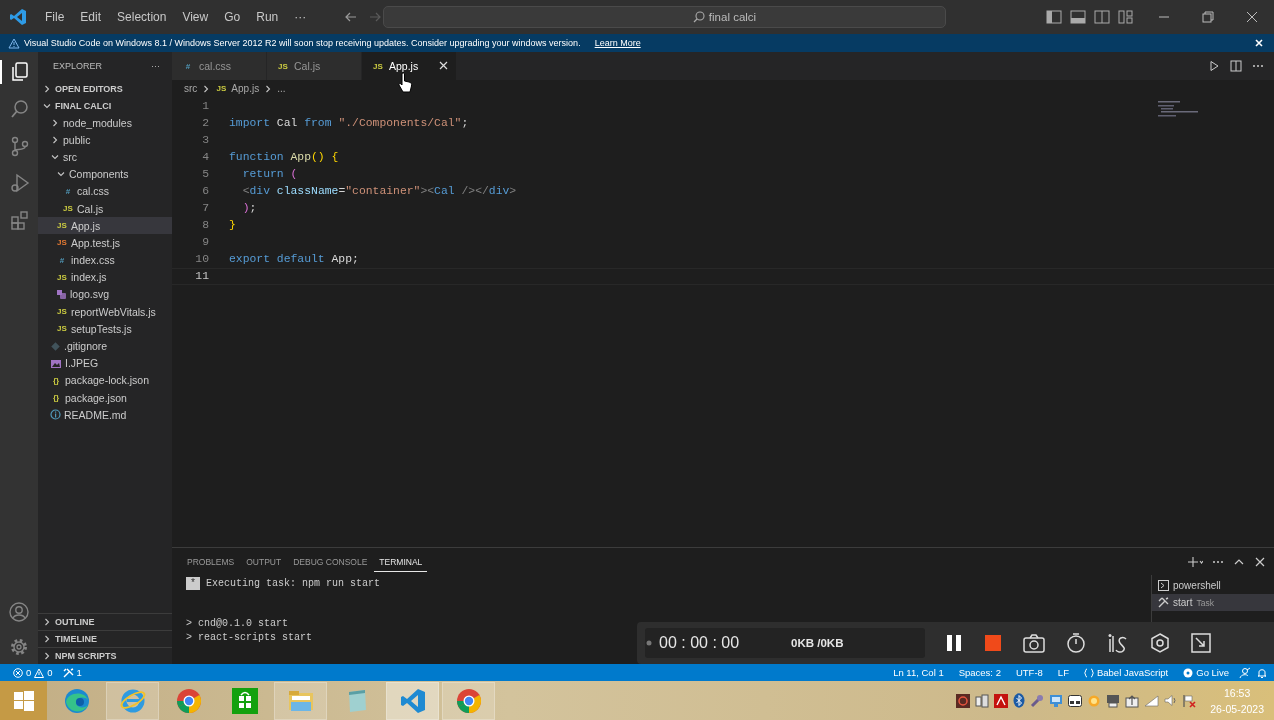 This screenshot has width=1274, height=720. I want to click on lines-wave-icon, so click(1118, 643).